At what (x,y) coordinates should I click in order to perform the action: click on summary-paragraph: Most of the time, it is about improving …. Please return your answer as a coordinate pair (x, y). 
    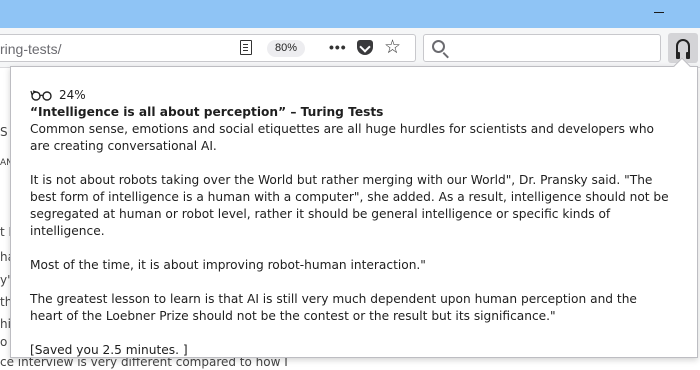
    Looking at the image, I should click on (228, 265).